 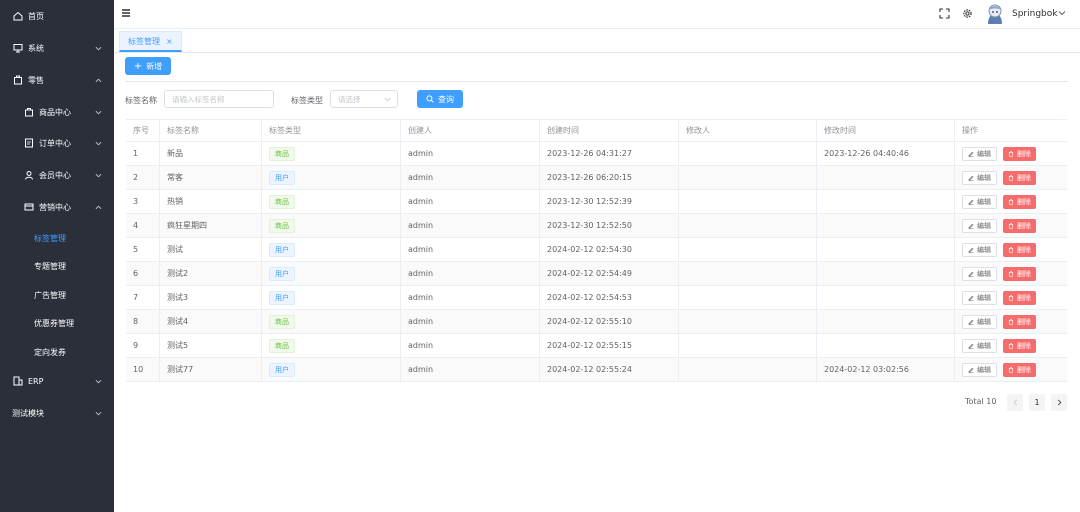 What do you see at coordinates (143, 130) in the screenshot?
I see `table-header-cell: 序号` at bounding box center [143, 130].